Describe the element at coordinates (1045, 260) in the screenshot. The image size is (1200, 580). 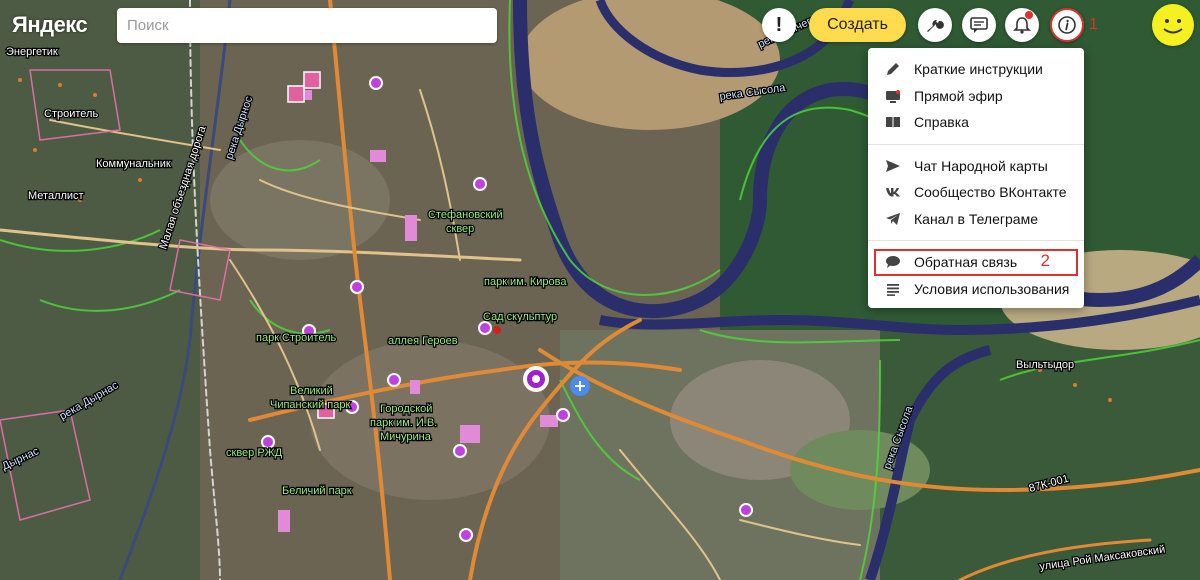
I see `annotation-number-2: 2` at that location.